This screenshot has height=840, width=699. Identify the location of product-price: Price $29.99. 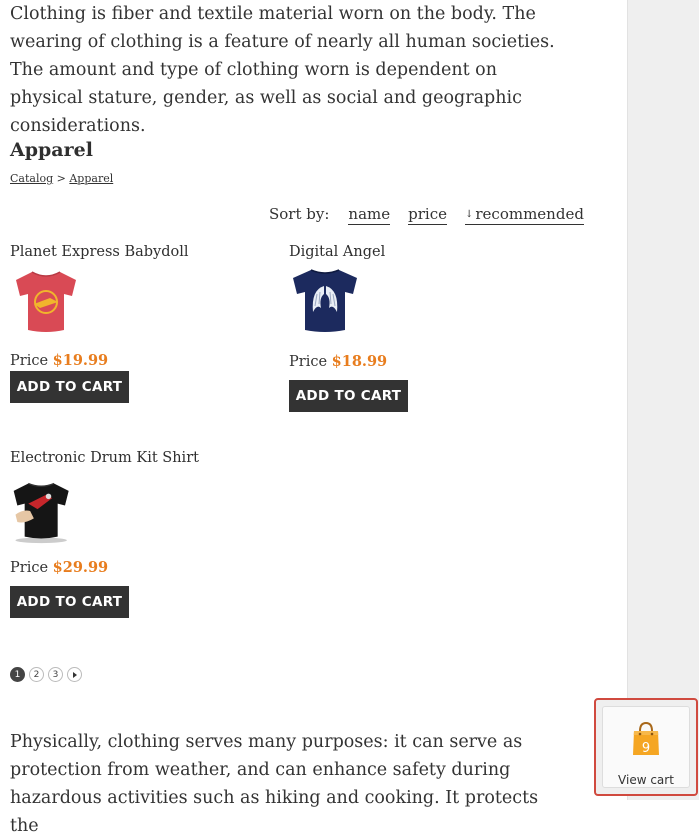
(59, 567).